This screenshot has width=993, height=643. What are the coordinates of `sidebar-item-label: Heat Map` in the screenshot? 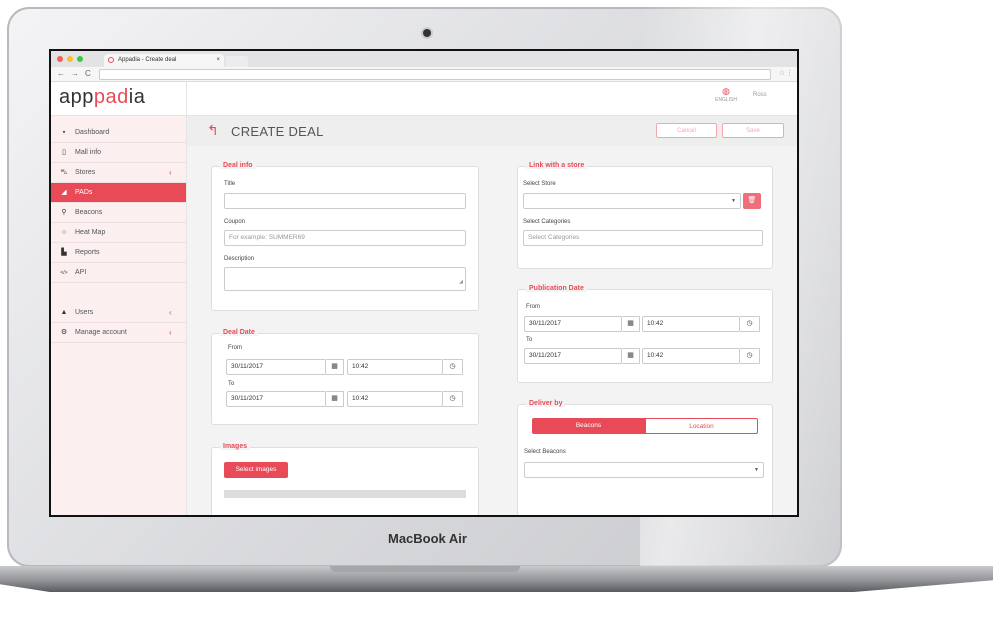 It's located at (90, 232).